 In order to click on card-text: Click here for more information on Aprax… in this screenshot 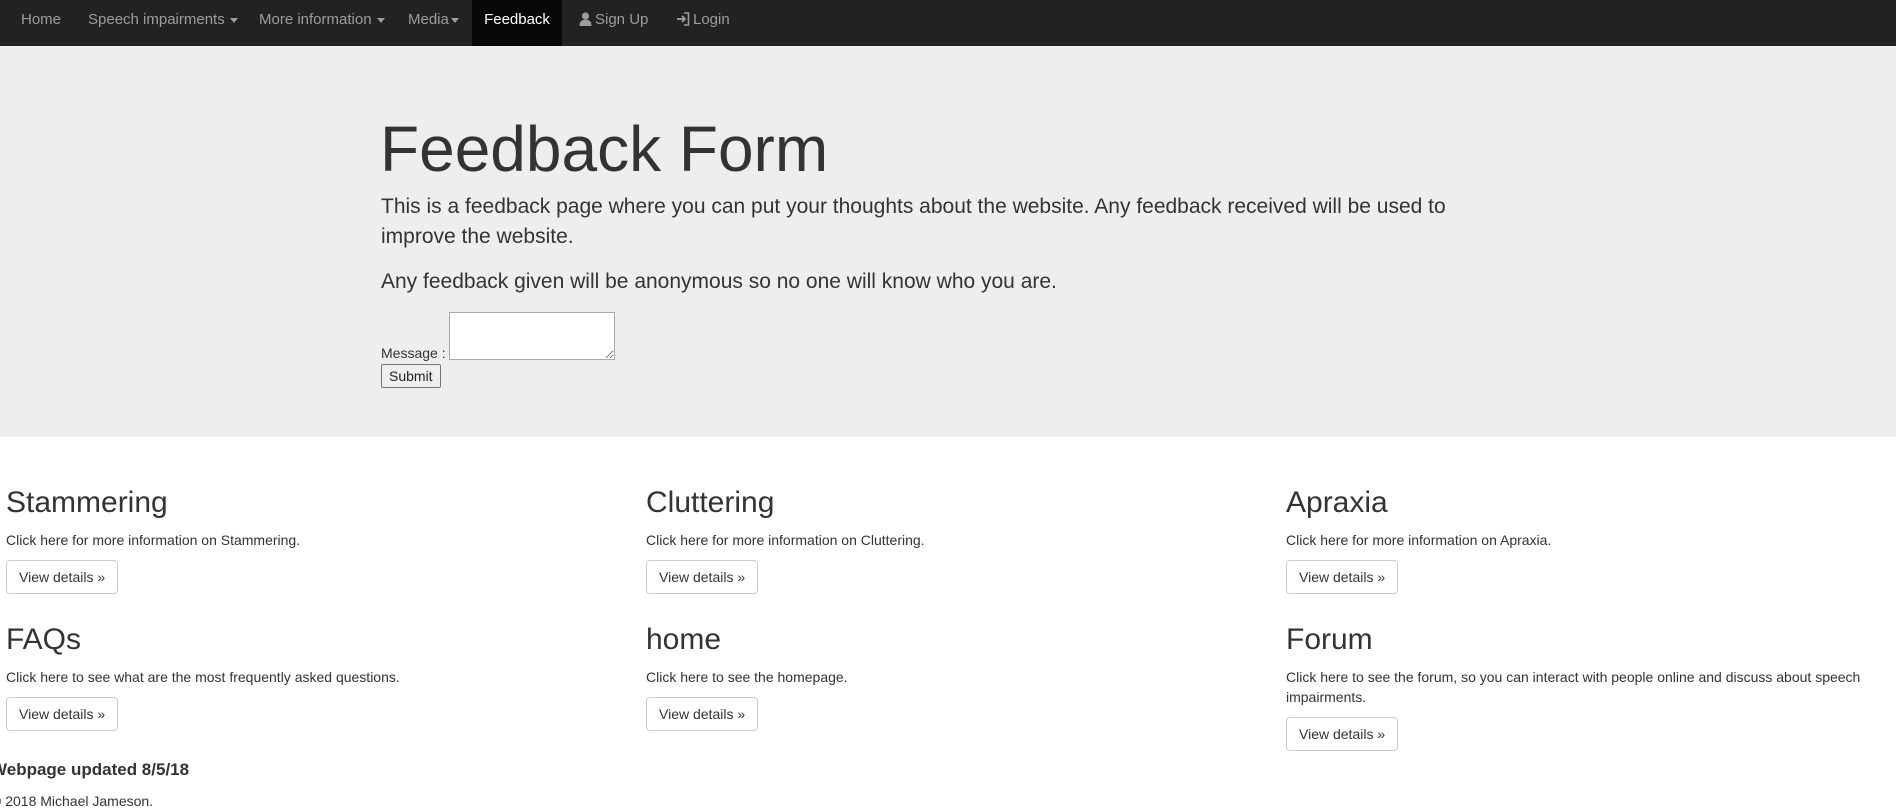, I will do `click(1419, 540)`.